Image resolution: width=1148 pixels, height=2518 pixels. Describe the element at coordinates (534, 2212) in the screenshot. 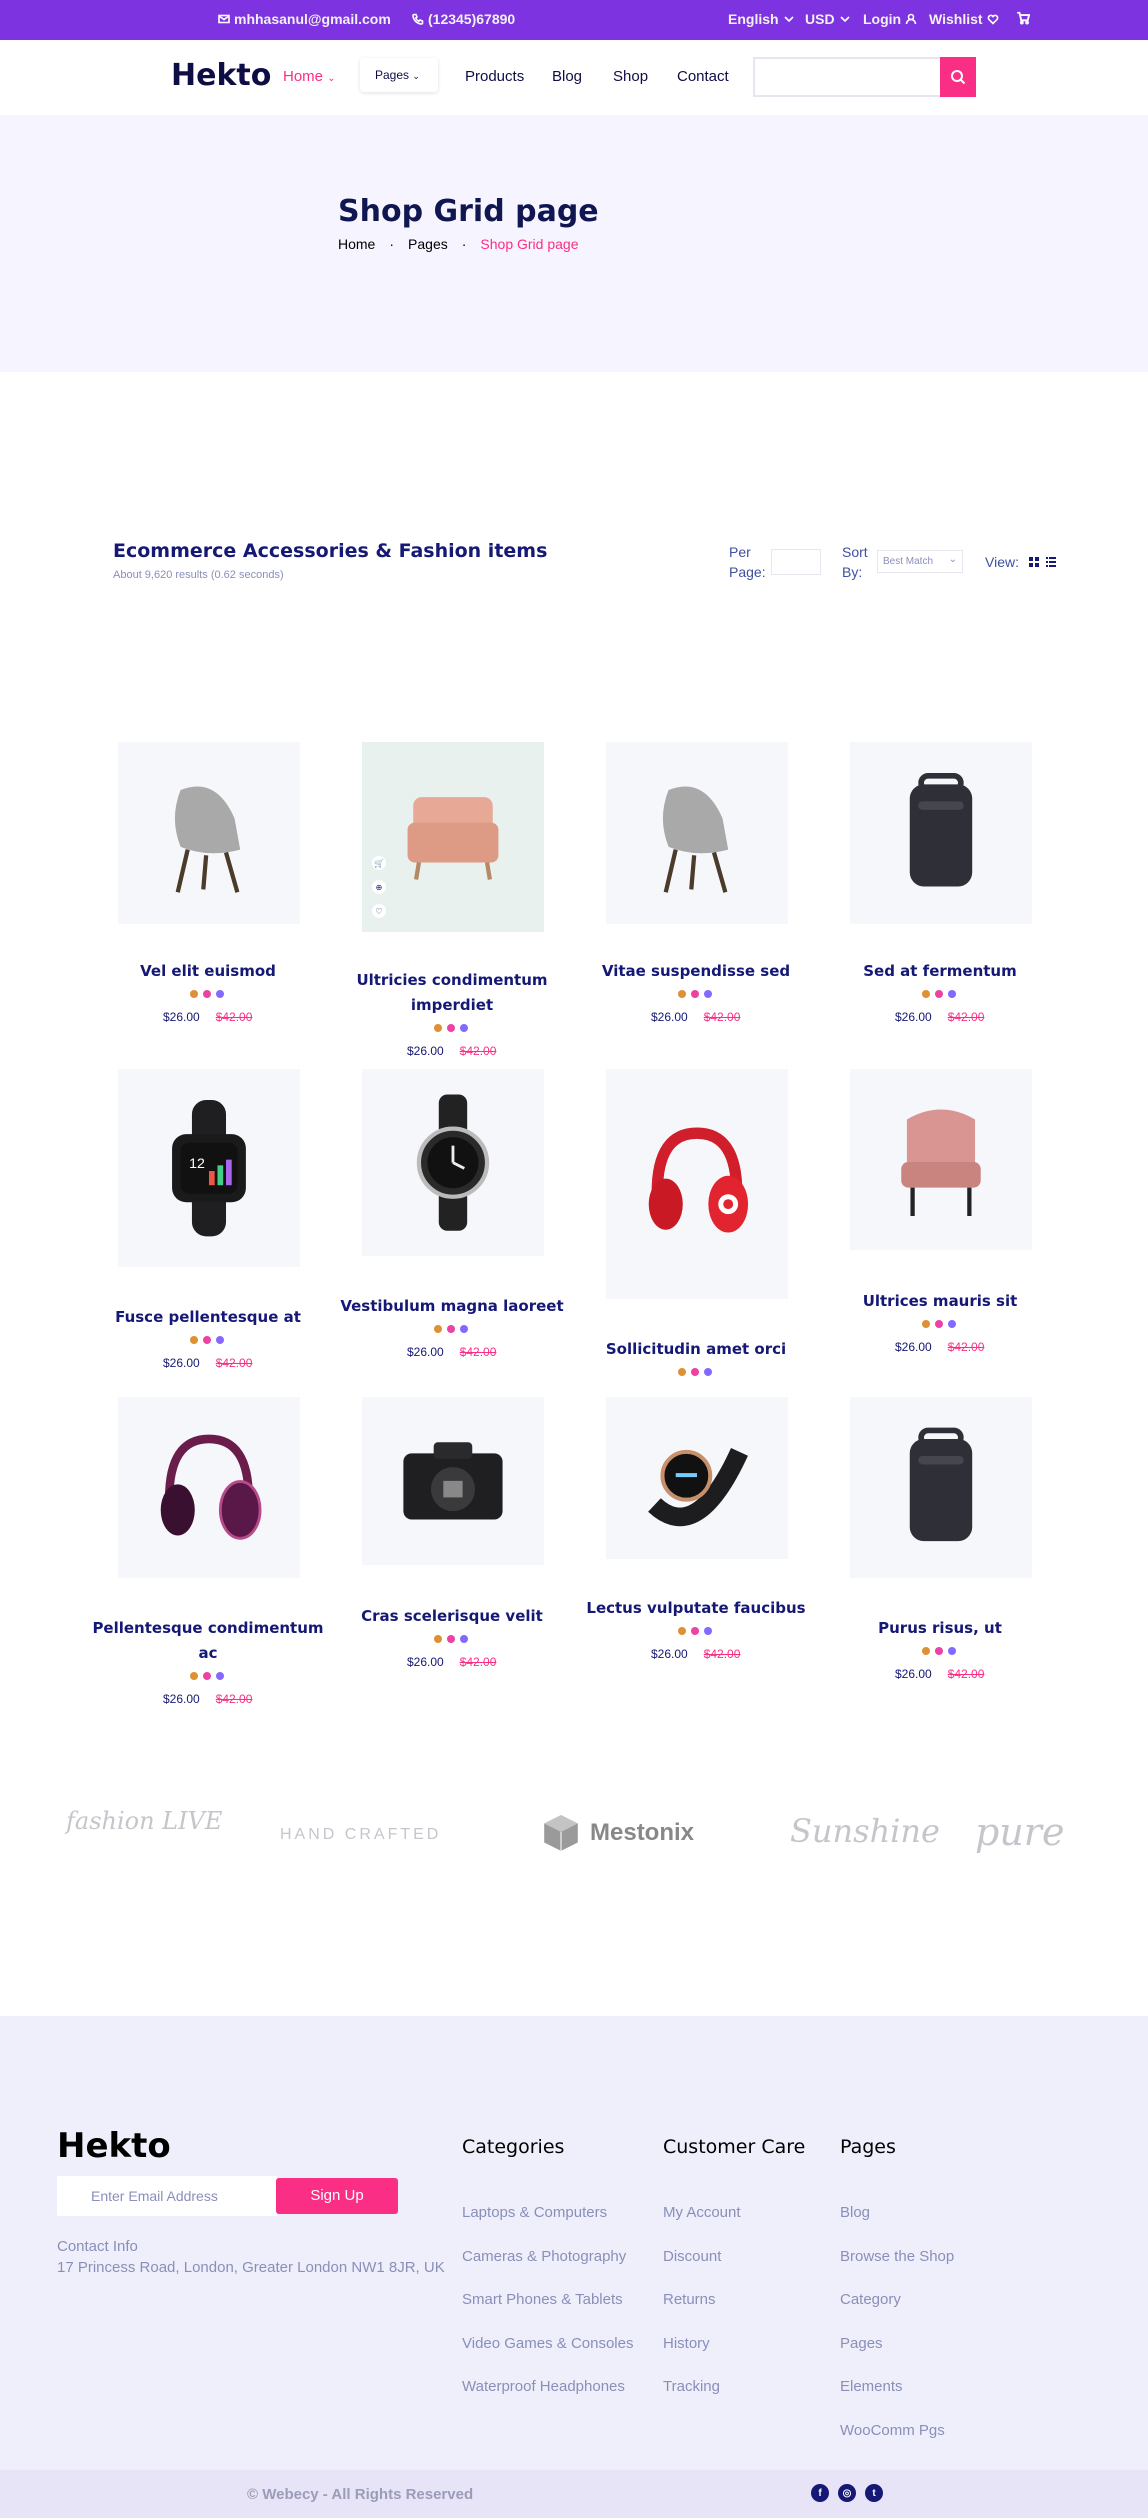

I see `footer-link: Laptops & Computers` at that location.